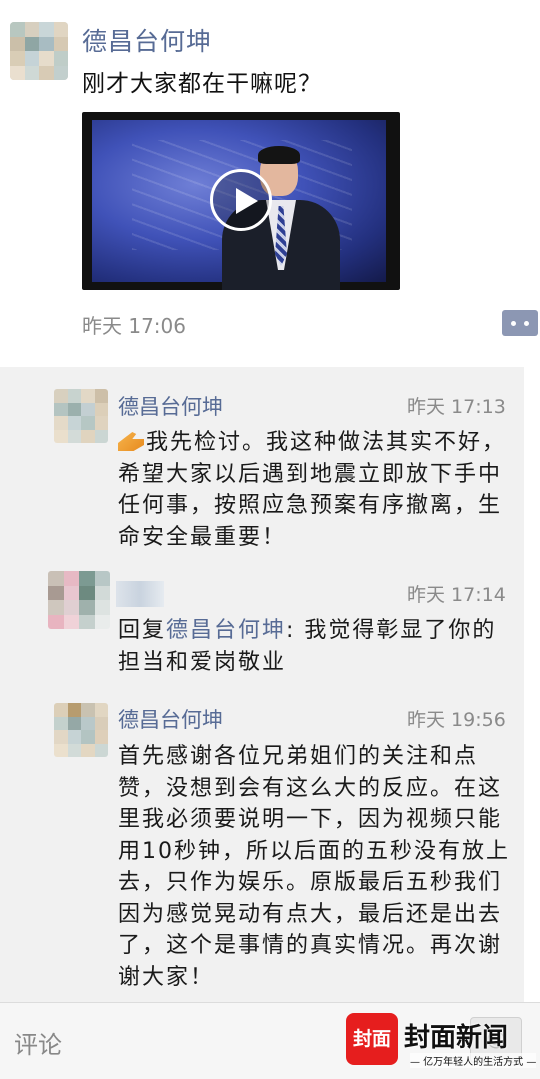 This screenshot has width=540, height=1079. What do you see at coordinates (520, 323) in the screenshot?
I see `more-options-icon` at bounding box center [520, 323].